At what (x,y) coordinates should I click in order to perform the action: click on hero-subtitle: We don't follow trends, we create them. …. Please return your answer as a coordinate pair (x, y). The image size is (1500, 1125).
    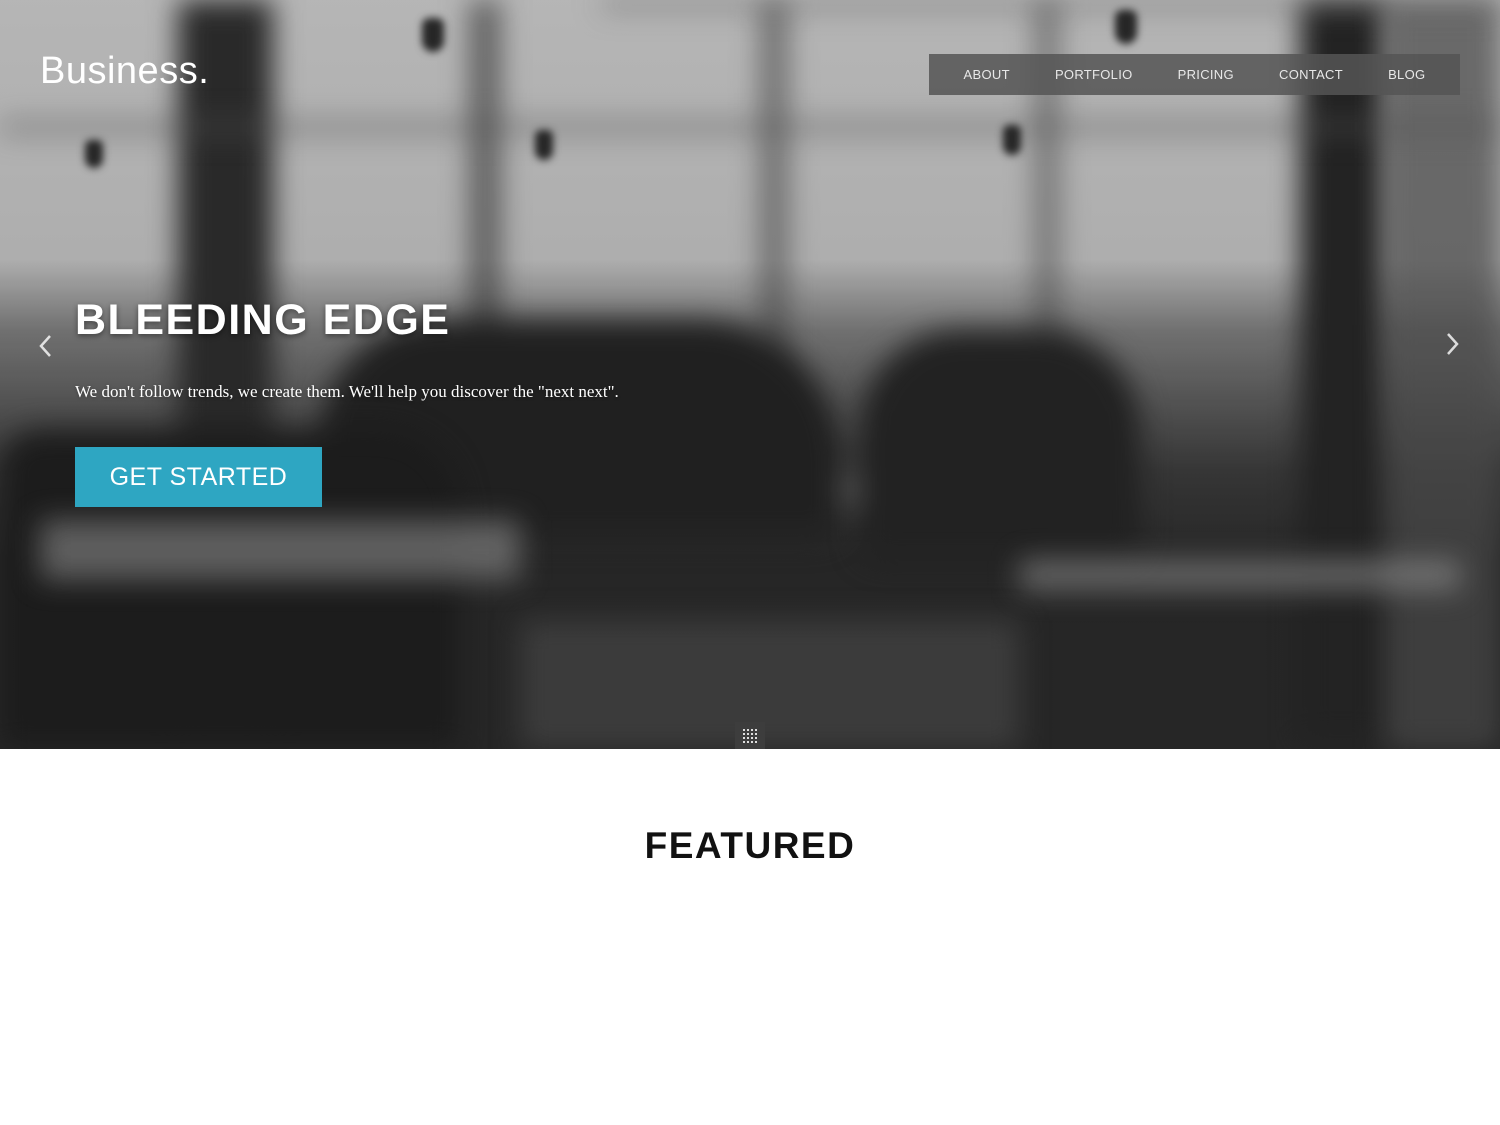
    Looking at the image, I should click on (347, 391).